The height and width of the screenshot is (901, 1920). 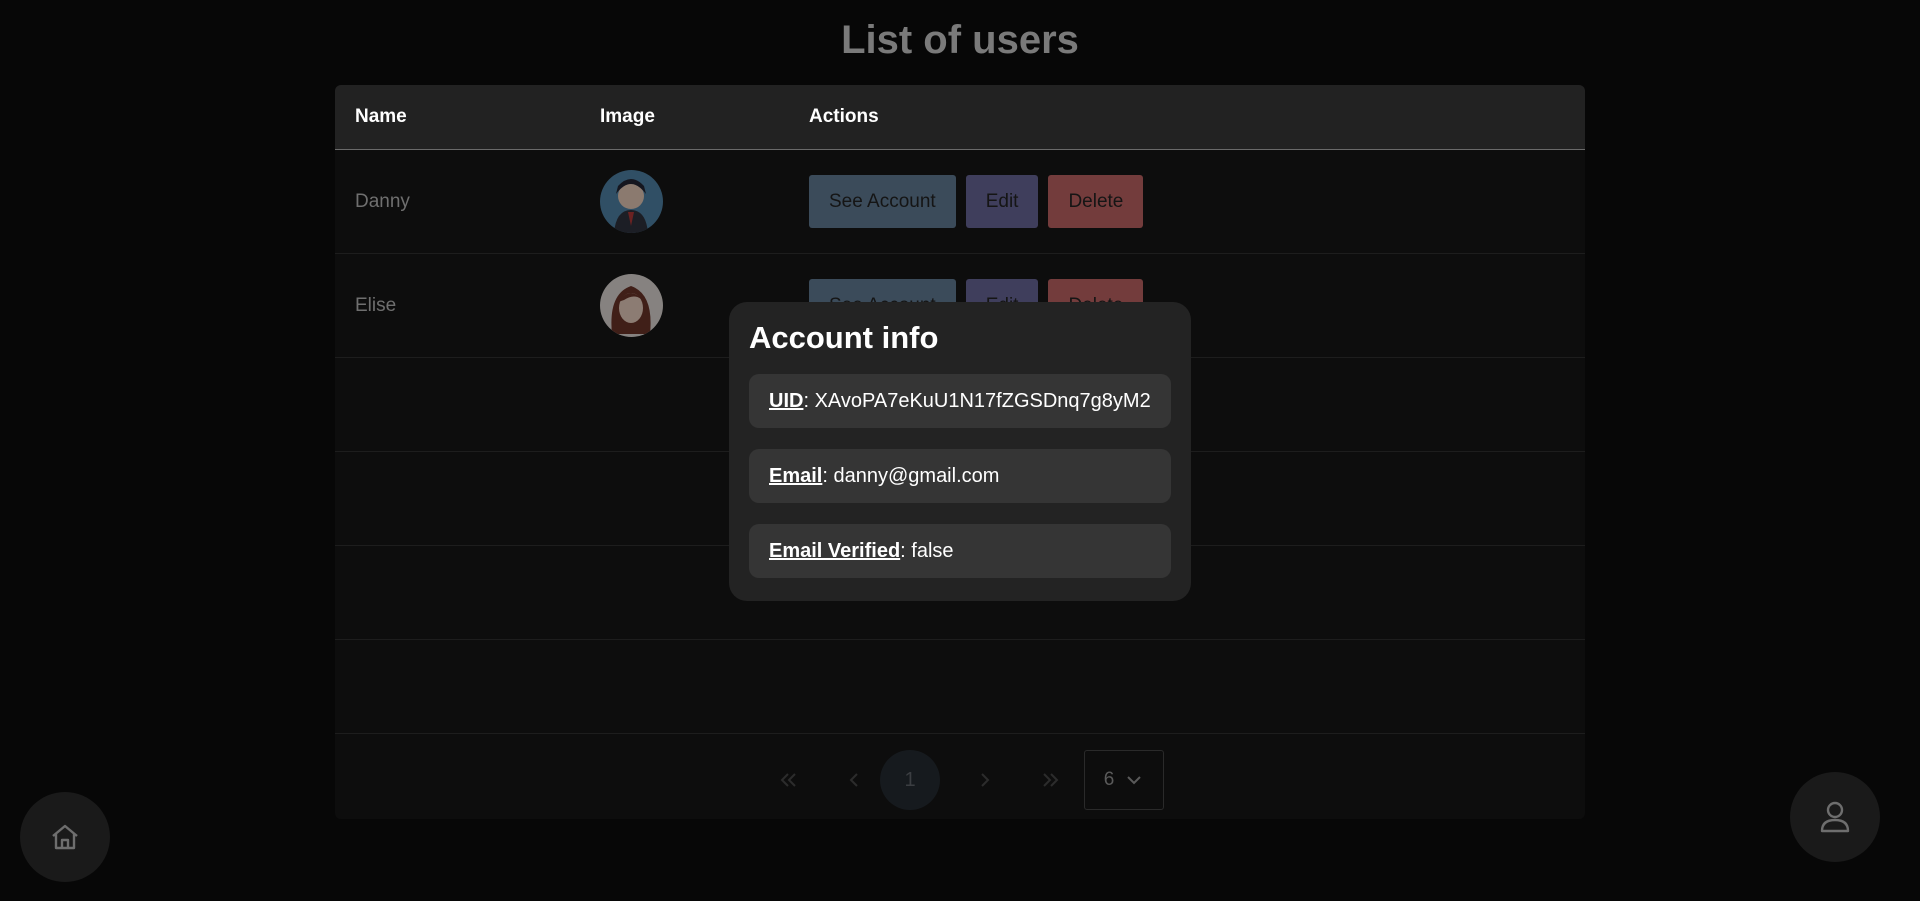 What do you see at coordinates (882, 201) in the screenshot?
I see `see-account-button: See Account` at bounding box center [882, 201].